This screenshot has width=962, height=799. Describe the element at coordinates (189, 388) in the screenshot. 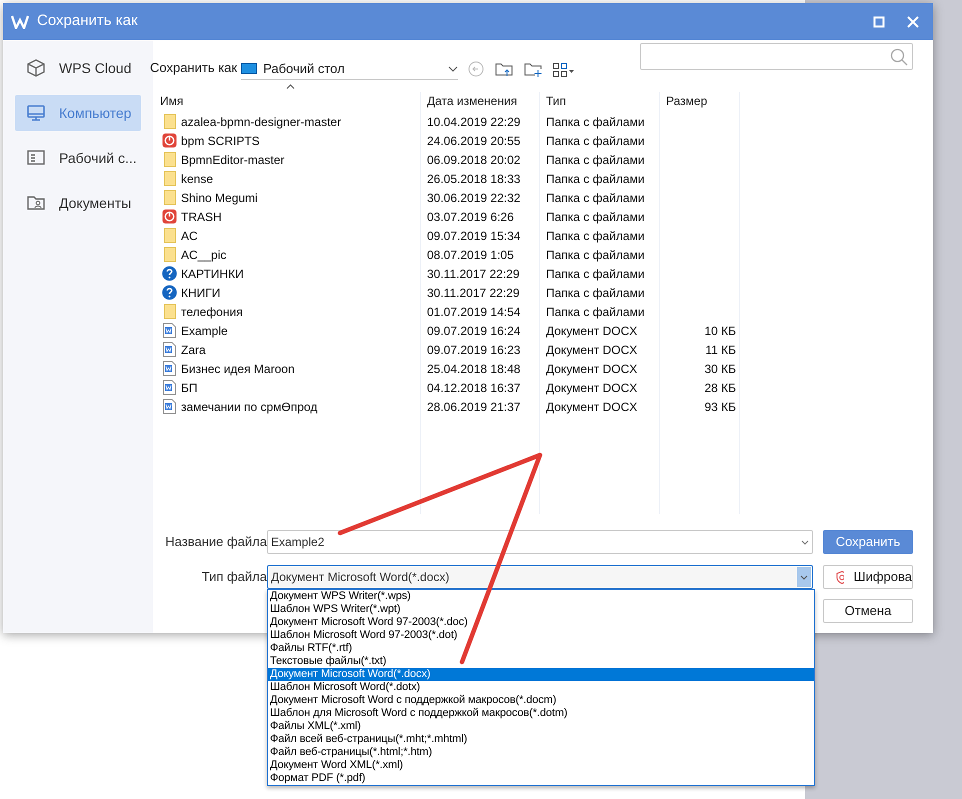

I see `file-name: БП` at that location.